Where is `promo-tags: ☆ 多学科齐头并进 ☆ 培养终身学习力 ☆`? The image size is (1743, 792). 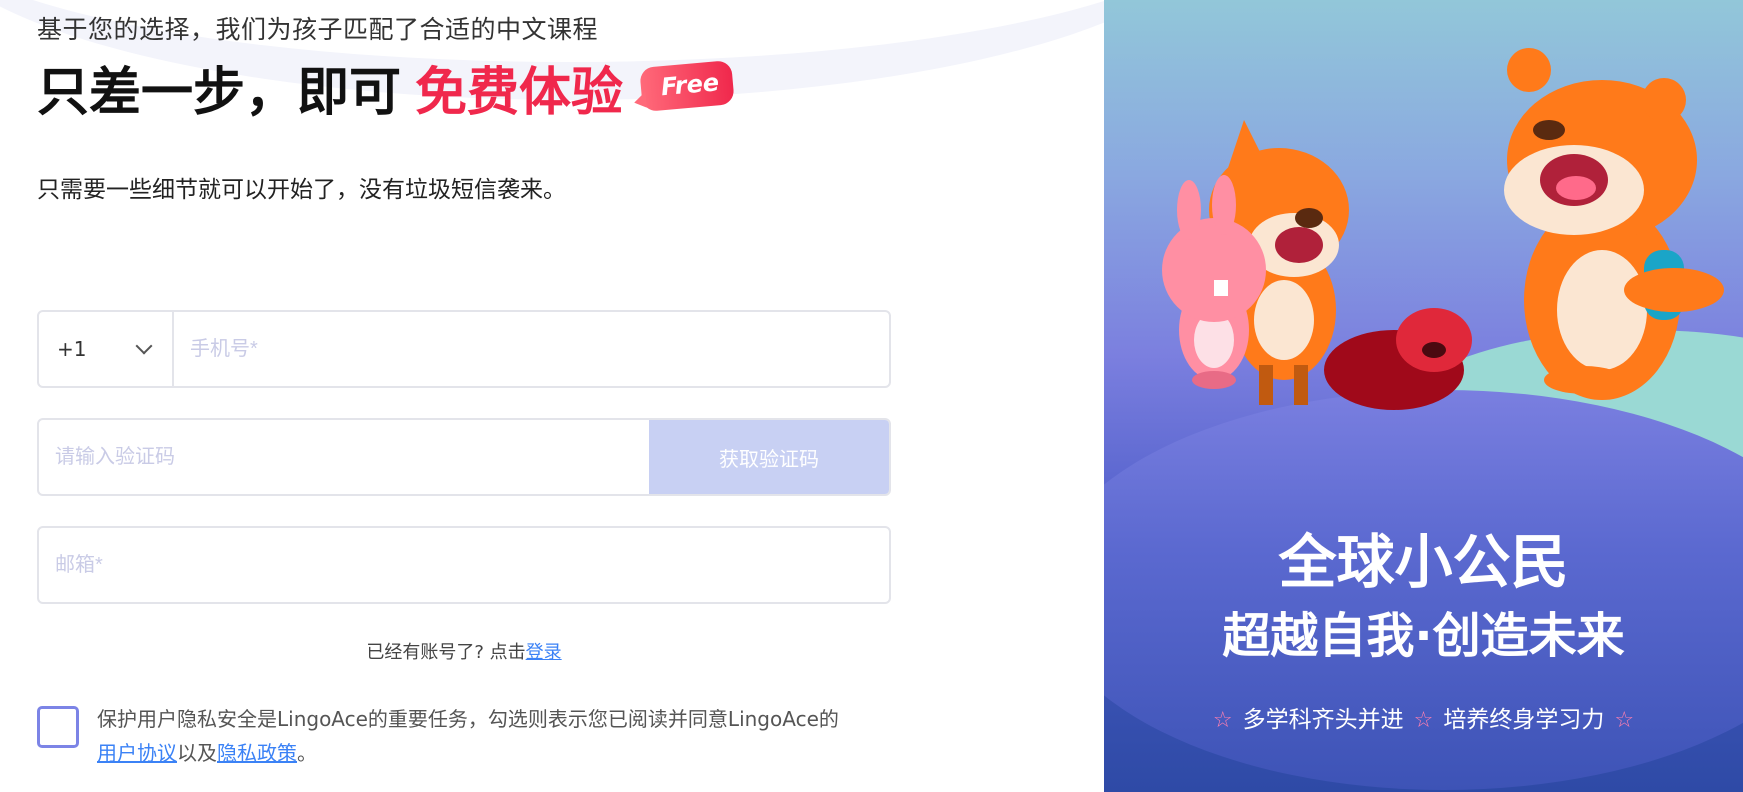 promo-tags: ☆ 多学科齐头并进 ☆ 培养终身学习力 ☆ is located at coordinates (1423, 717).